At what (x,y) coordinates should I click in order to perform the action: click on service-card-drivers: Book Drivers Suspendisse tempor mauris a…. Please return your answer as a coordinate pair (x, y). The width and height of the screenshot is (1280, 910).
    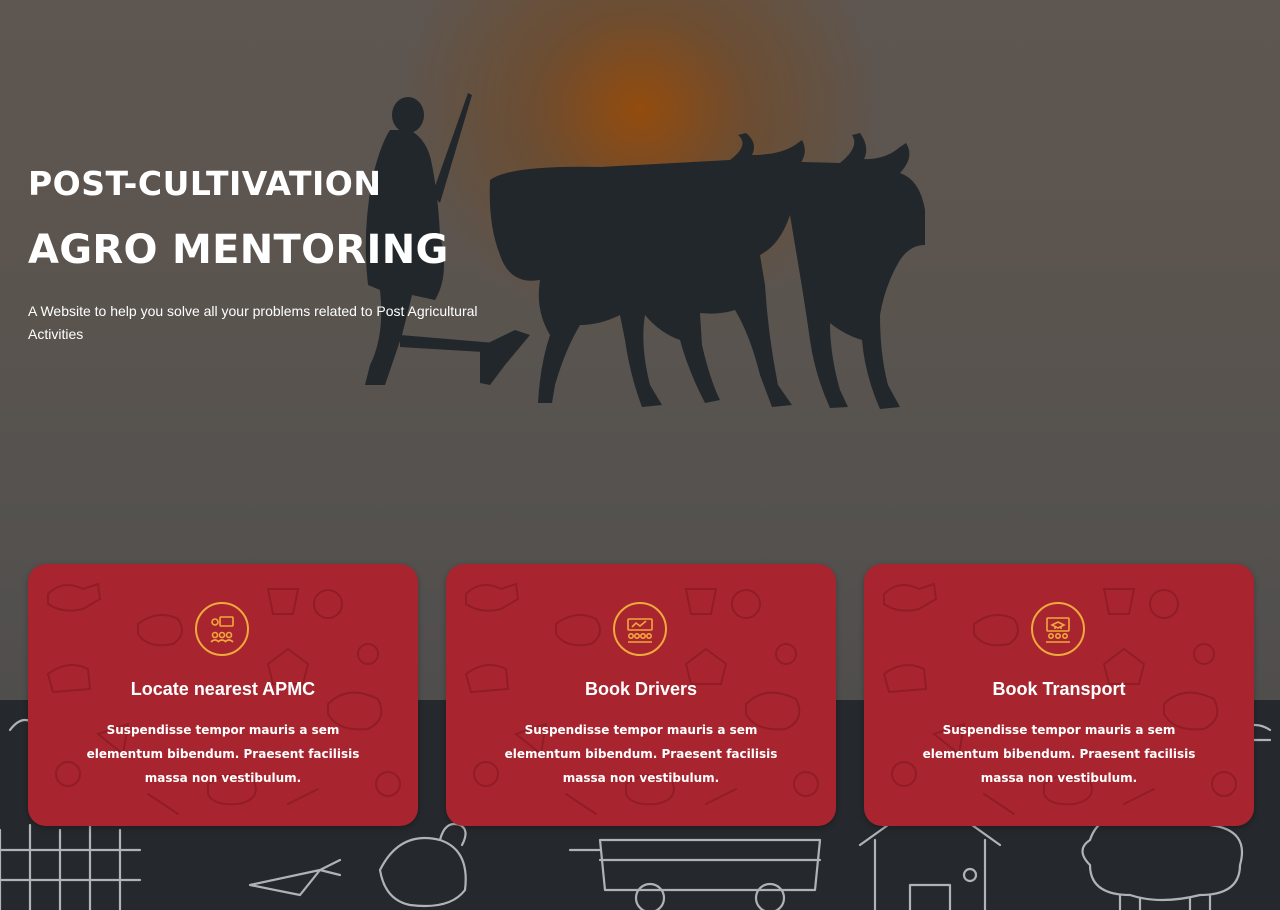
    Looking at the image, I should click on (641, 695).